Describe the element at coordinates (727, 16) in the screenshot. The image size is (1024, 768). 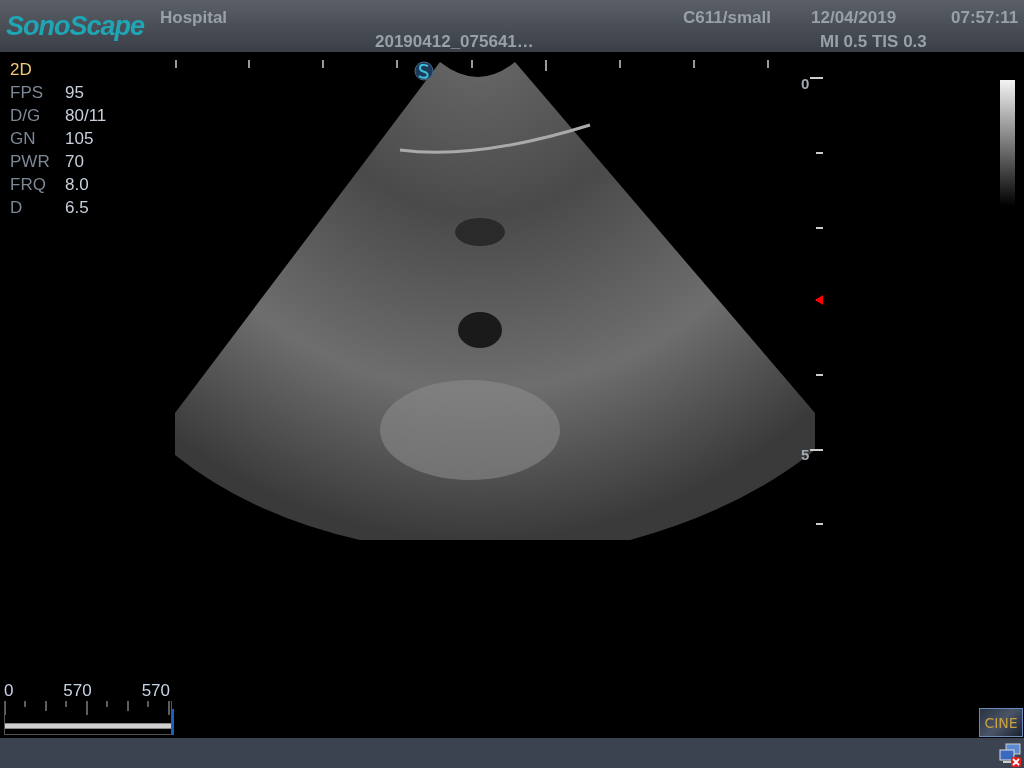
I see `probe-name: C611/small` at that location.